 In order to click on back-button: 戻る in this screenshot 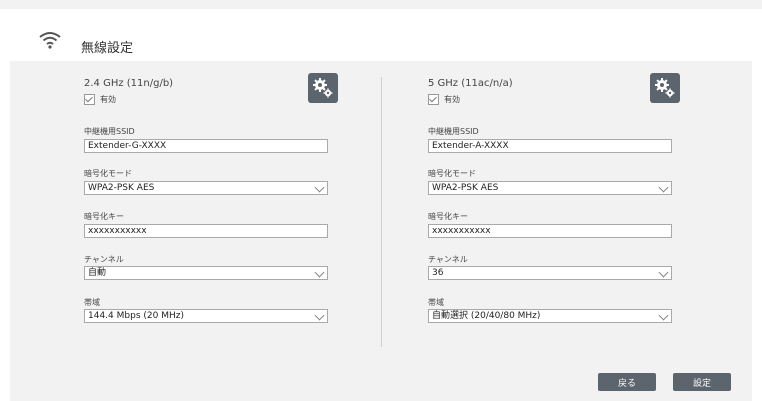, I will do `click(627, 382)`.